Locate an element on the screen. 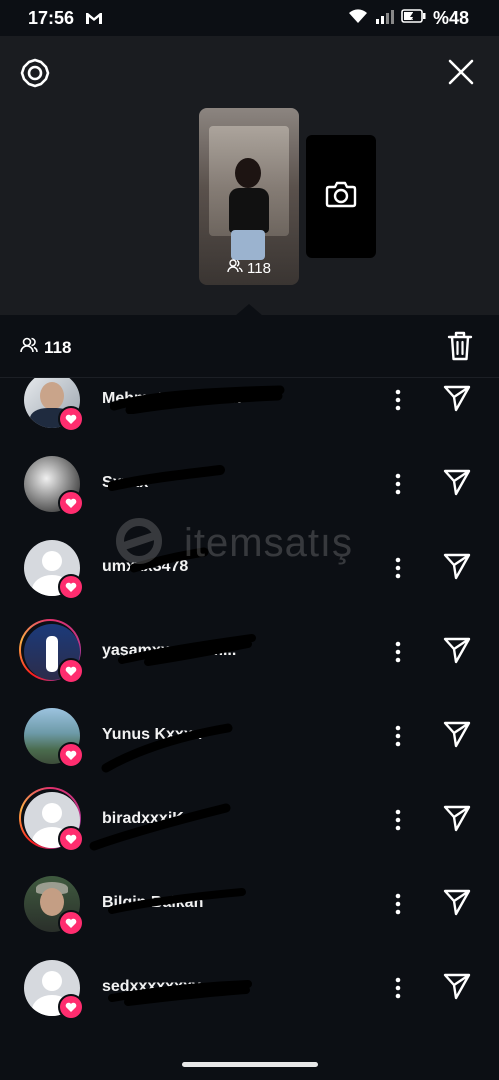 This screenshot has height=1080, width=499. close-icon is located at coordinates (461, 74).